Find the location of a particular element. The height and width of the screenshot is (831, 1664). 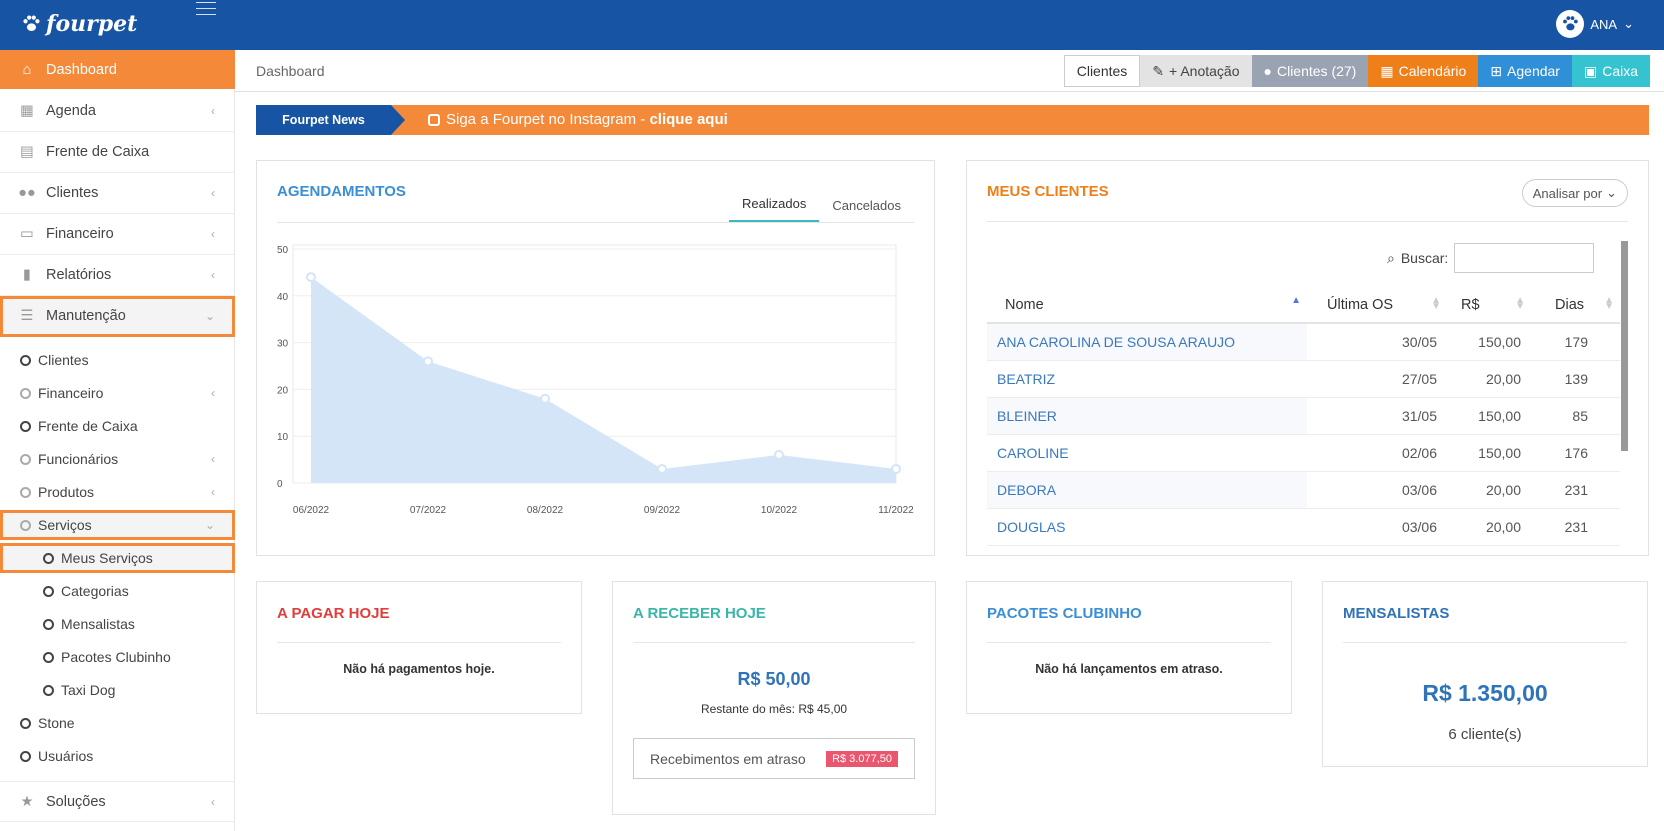

clientes-button: Clientes is located at coordinates (1102, 71).